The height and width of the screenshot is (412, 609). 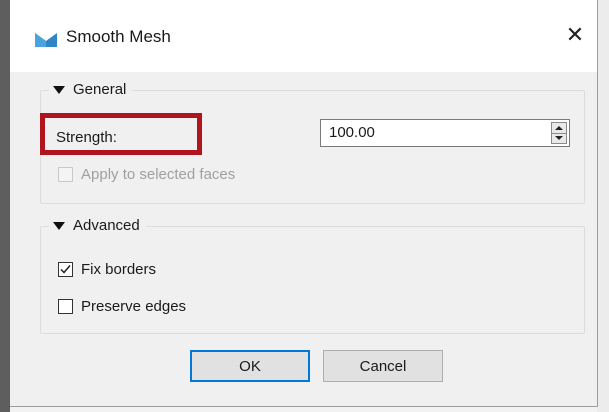 I want to click on strength-spin-buttons, so click(x=559, y=133).